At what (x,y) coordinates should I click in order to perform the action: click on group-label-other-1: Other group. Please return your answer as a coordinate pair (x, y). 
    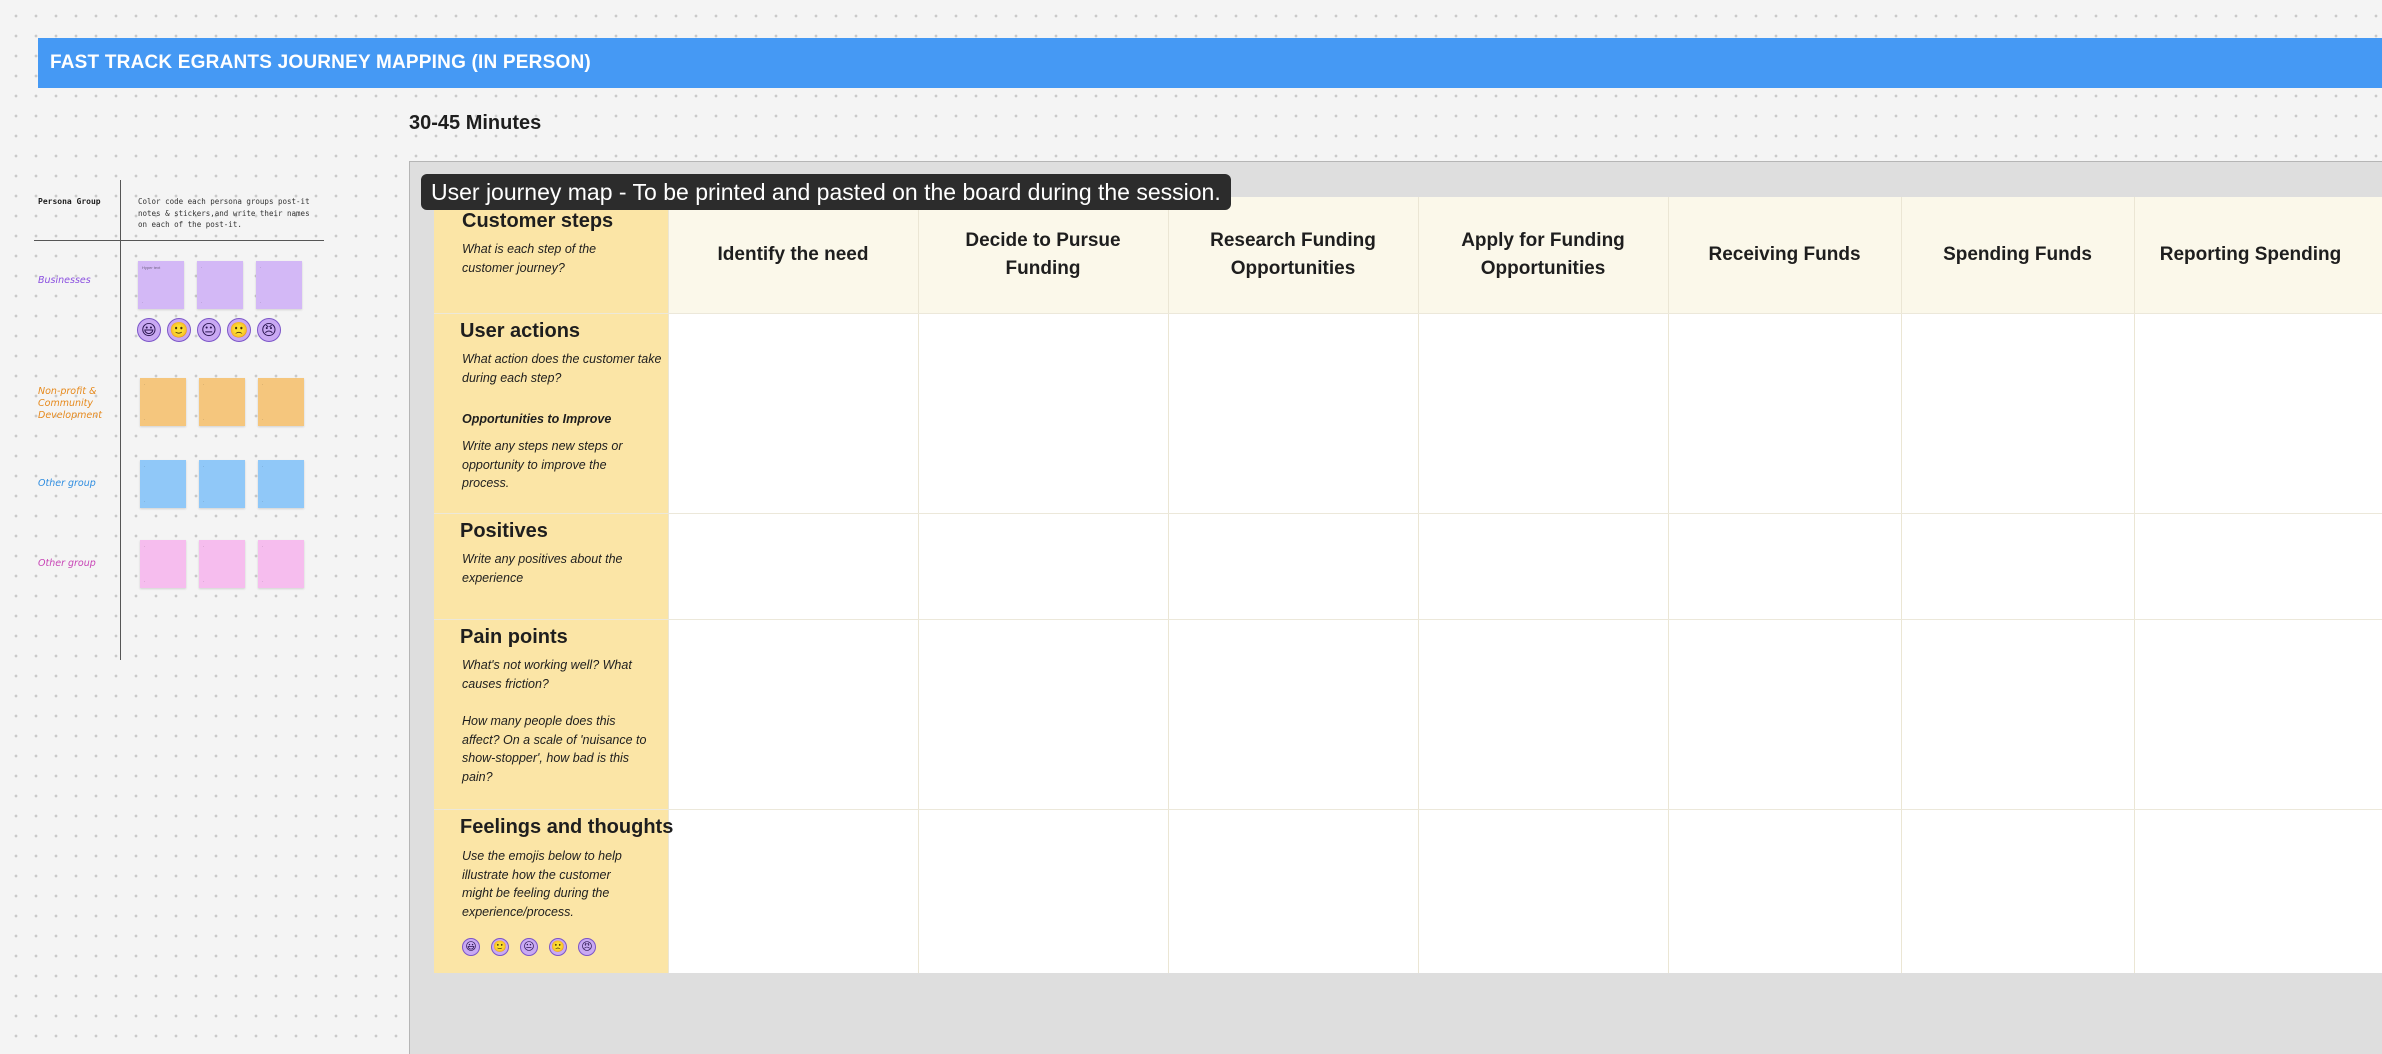
    Looking at the image, I should click on (67, 483).